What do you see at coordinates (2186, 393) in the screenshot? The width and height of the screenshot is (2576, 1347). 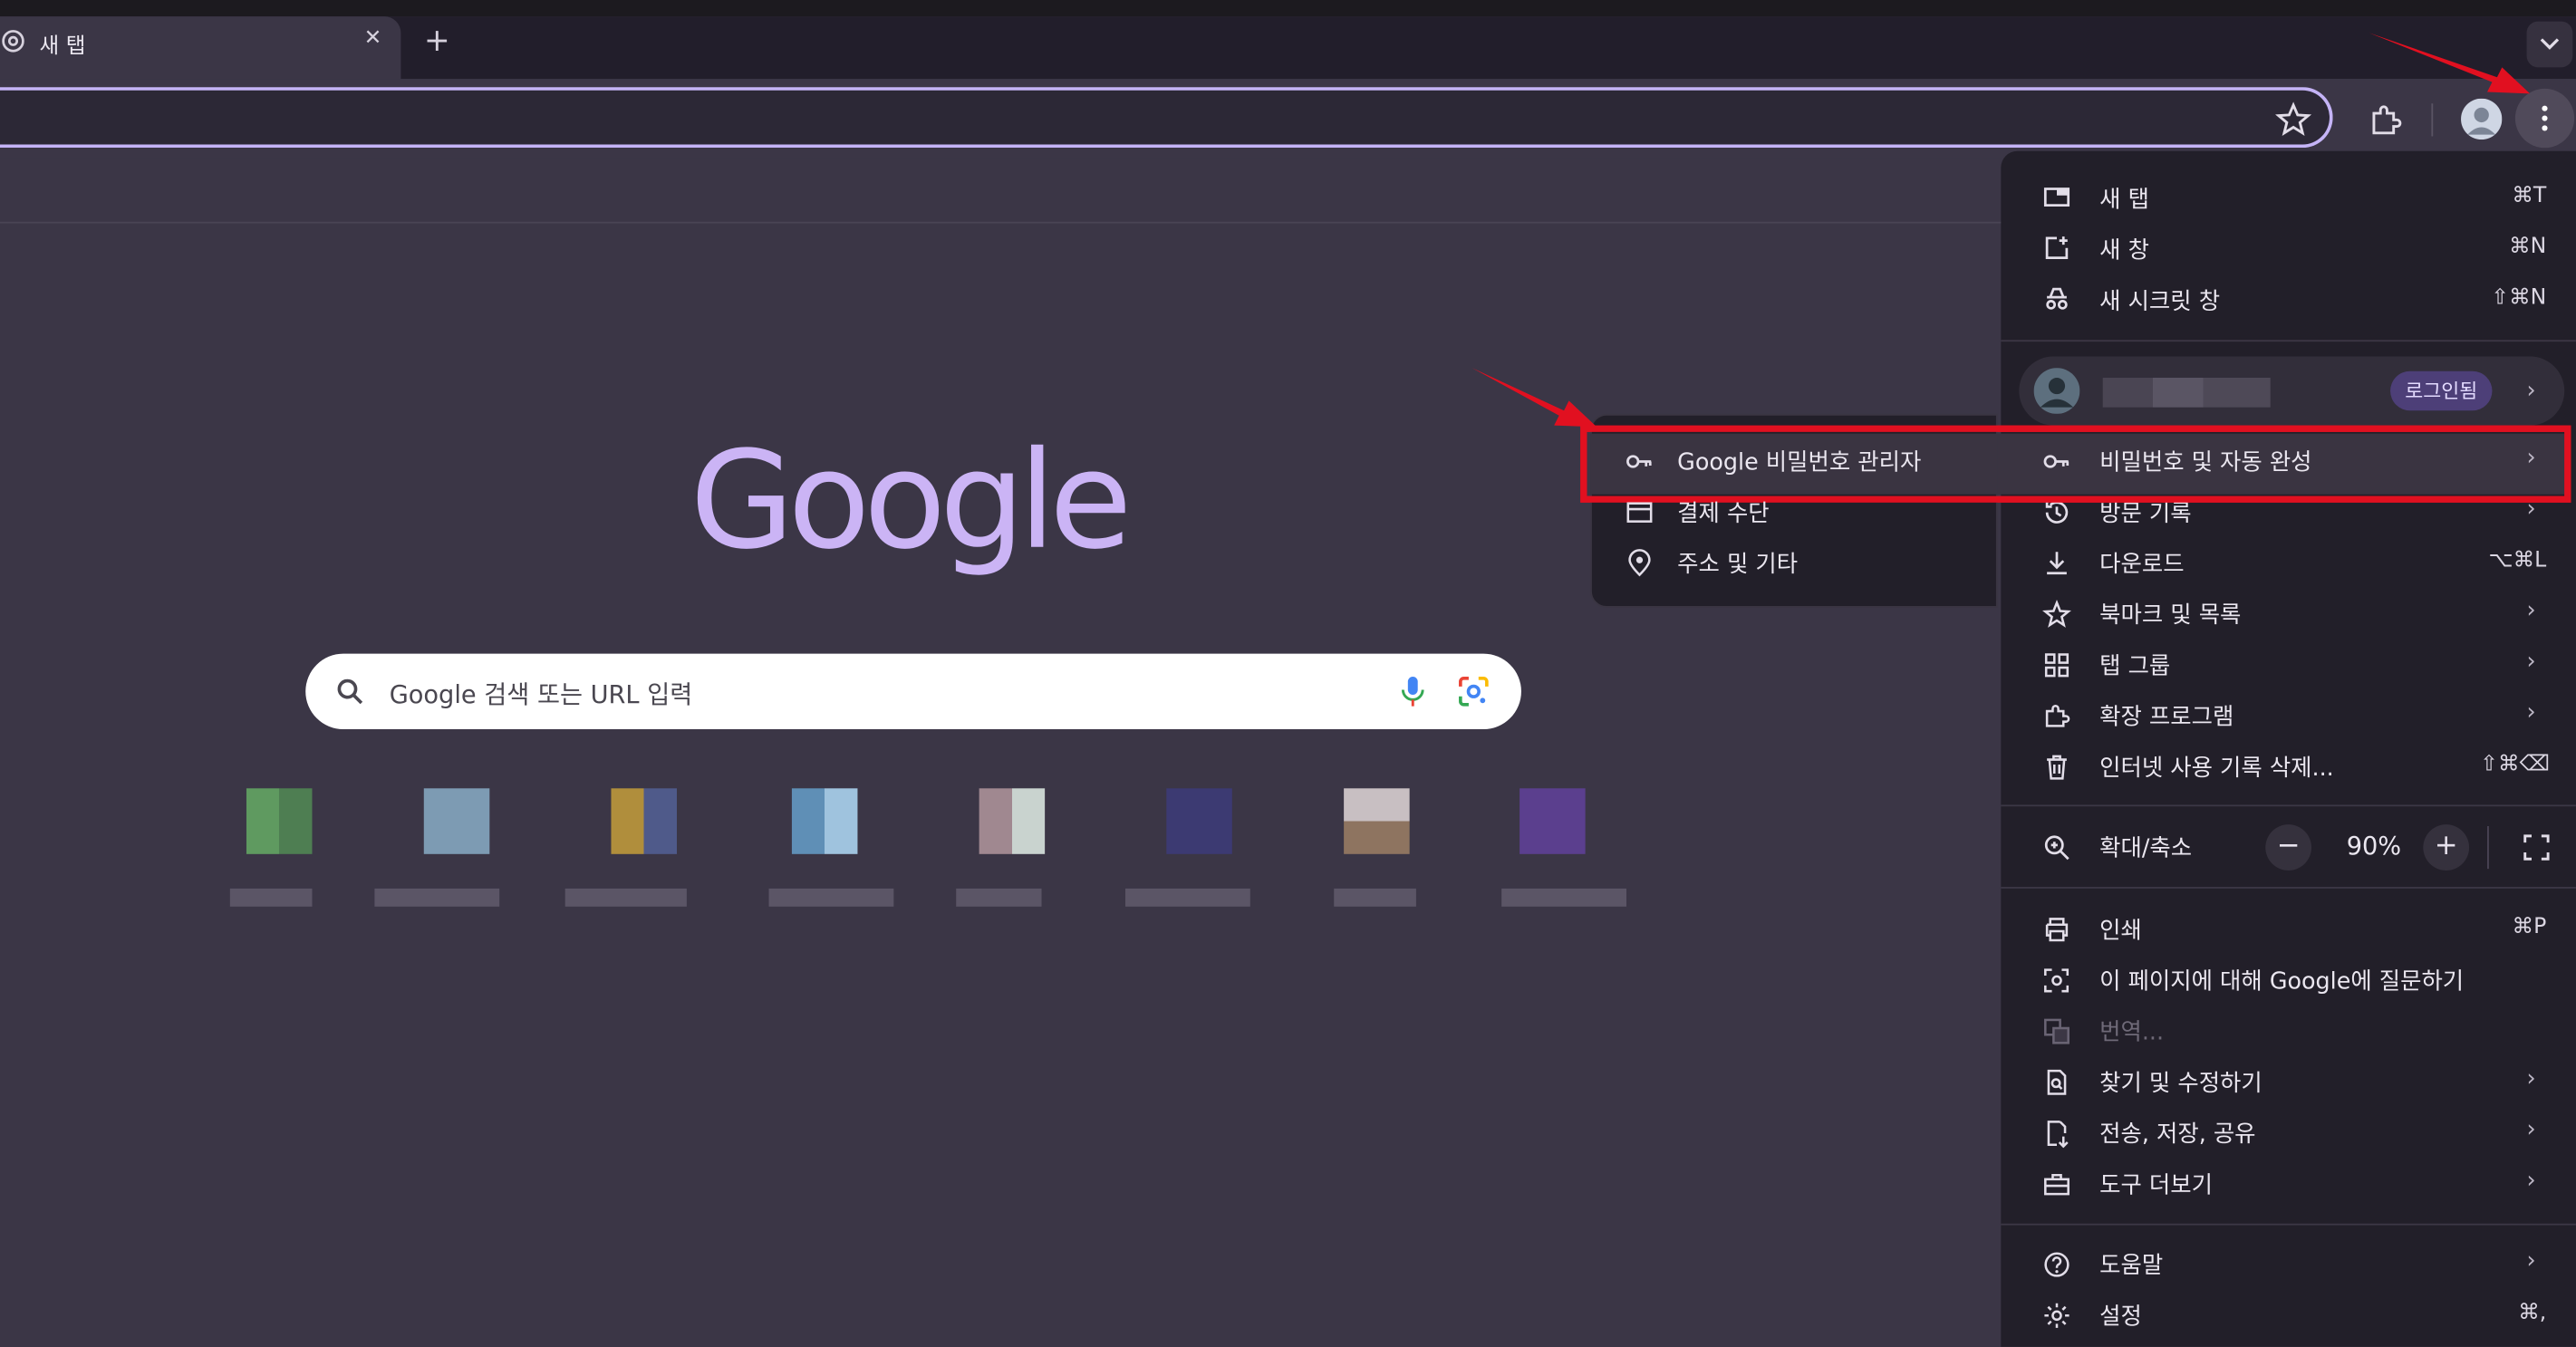 I see `profile-name-redacted` at bounding box center [2186, 393].